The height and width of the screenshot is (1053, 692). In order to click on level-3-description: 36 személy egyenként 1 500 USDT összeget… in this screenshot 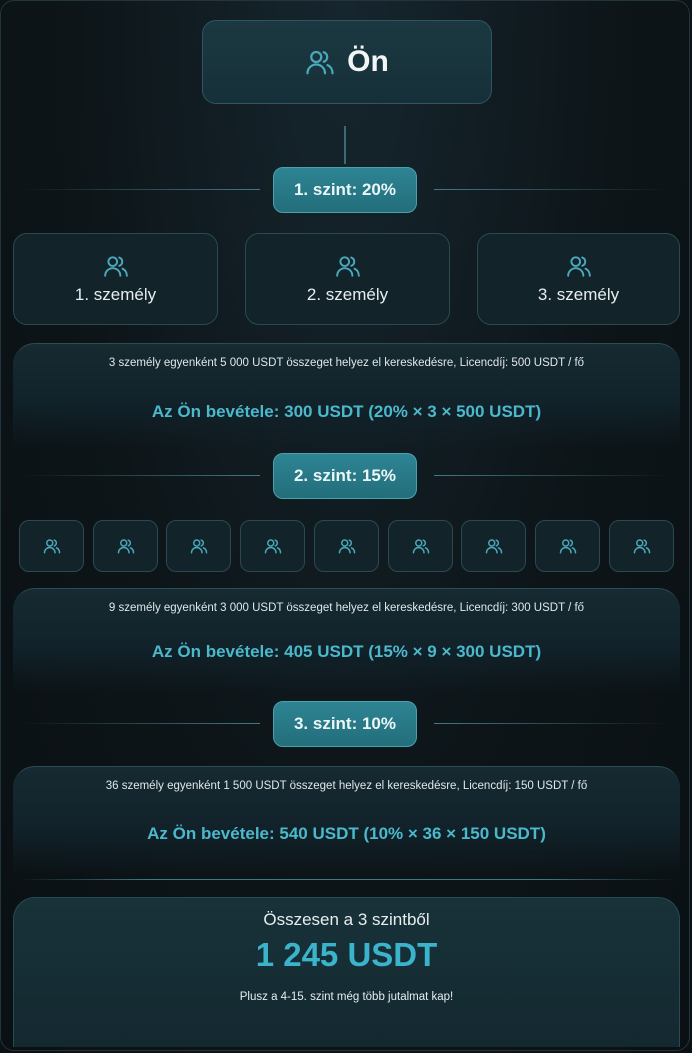, I will do `click(346, 786)`.